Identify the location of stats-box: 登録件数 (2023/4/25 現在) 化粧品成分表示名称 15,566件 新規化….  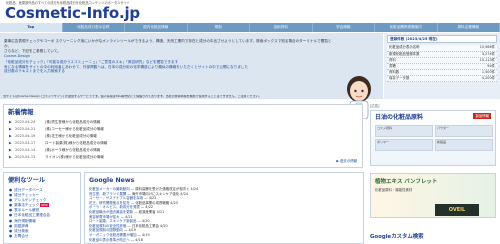
(442, 66).